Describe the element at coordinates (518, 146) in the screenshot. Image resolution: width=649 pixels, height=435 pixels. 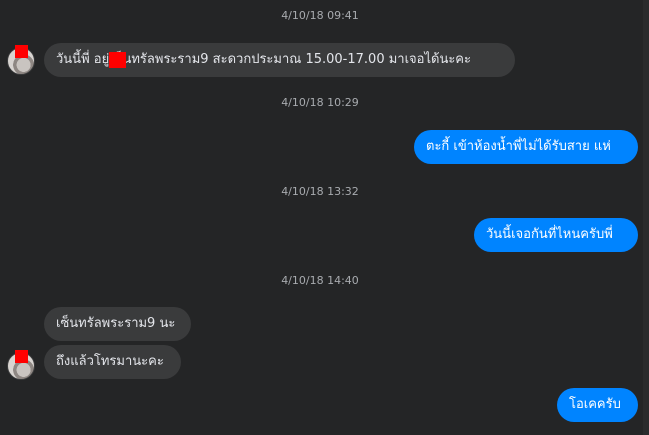
I see `message-text: ตะกี้ เข้าห้องน้ำพี่ไม่ได้รับสาย แห่` at that location.